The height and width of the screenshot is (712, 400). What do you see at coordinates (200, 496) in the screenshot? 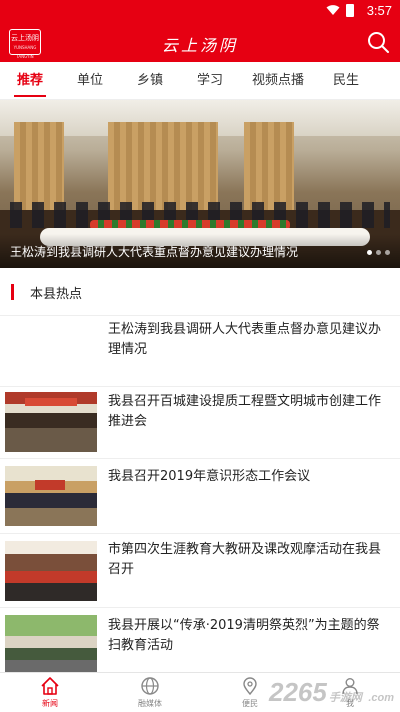
I see `news-item: 我县召开2019年意识形态工作会议` at bounding box center [200, 496].